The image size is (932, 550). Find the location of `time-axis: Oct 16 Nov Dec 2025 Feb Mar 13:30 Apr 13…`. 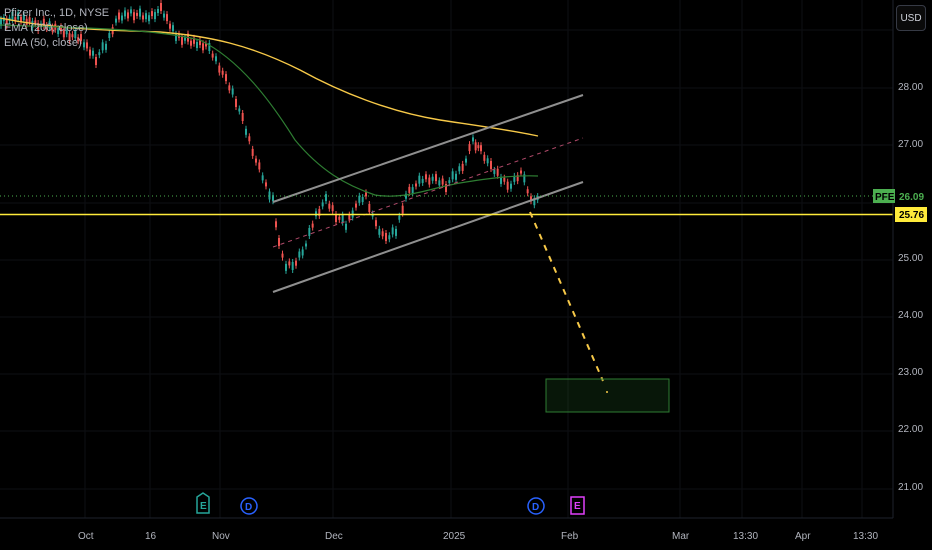

time-axis: Oct 16 Nov Dec 2025 Feb Mar 13:30 Apr 13… is located at coordinates (446, 529).